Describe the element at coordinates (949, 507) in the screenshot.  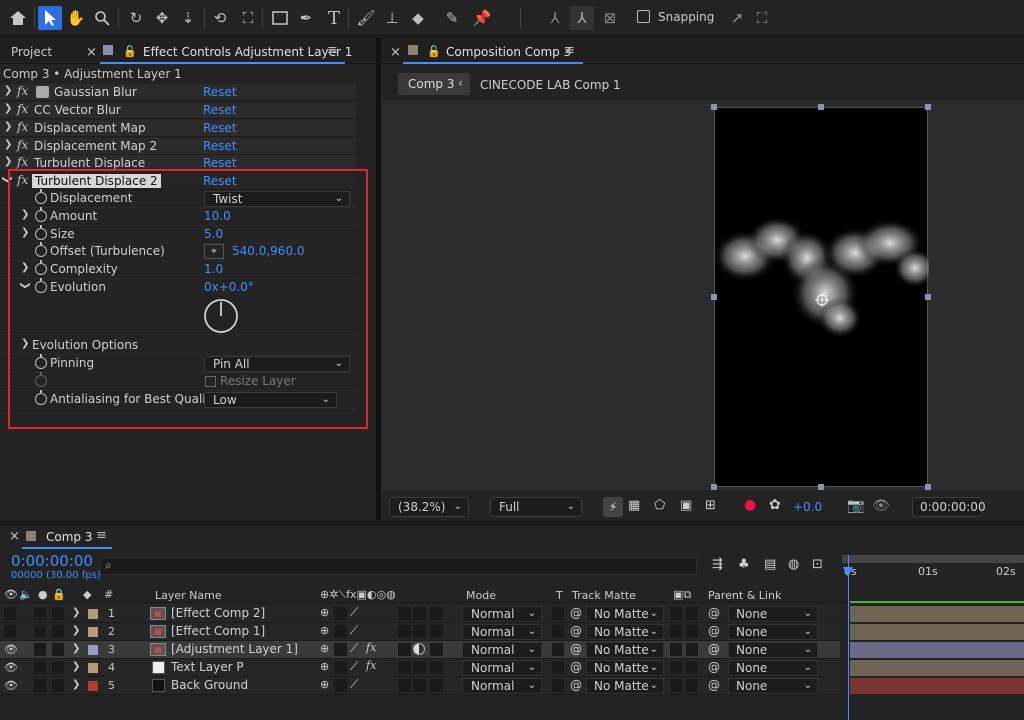
I see `comp-timecode: 0:00:00:00` at that location.